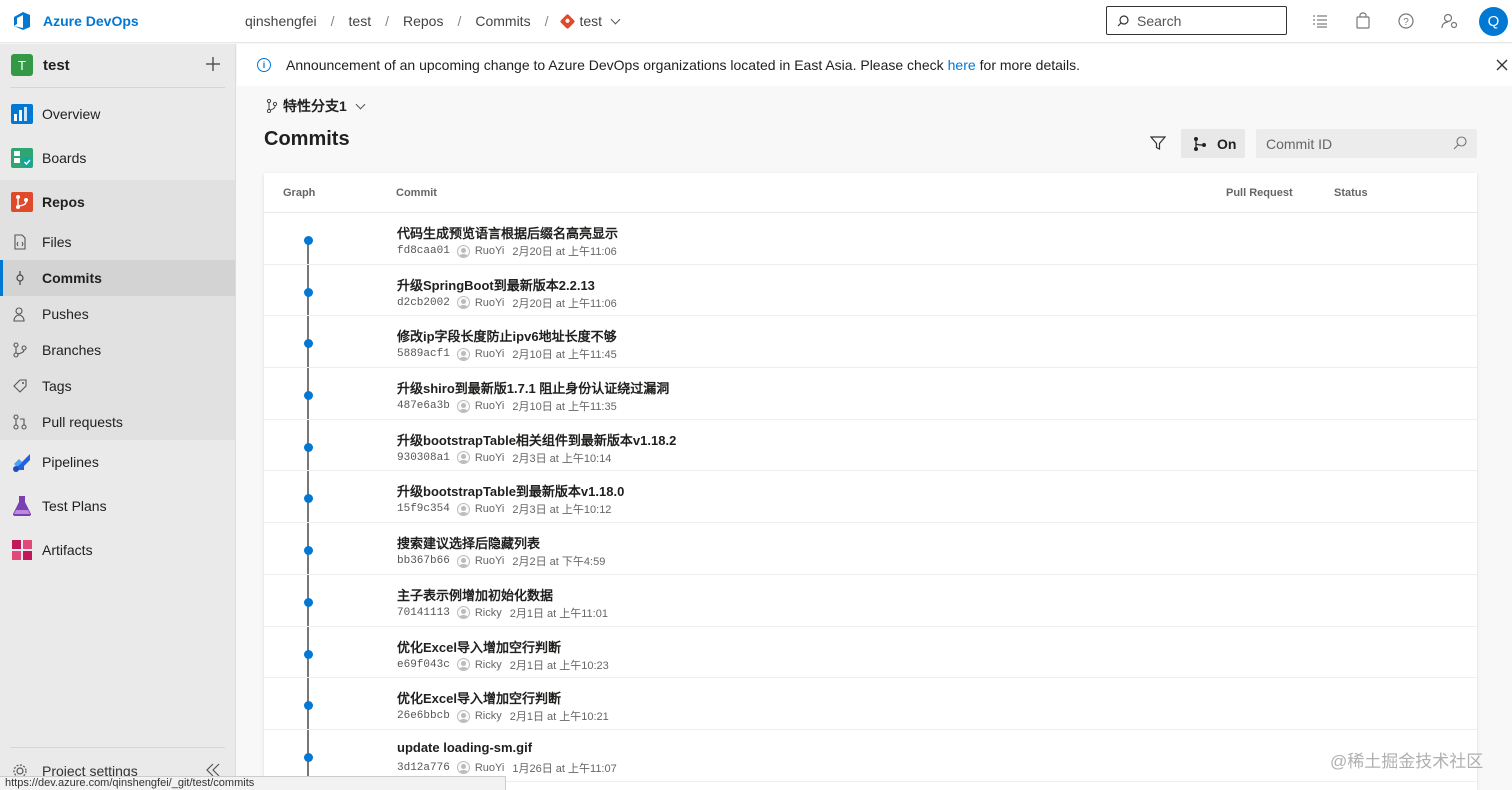 This screenshot has width=1512, height=790. What do you see at coordinates (423, 665) in the screenshot?
I see `commit-hash: e69f043c` at bounding box center [423, 665].